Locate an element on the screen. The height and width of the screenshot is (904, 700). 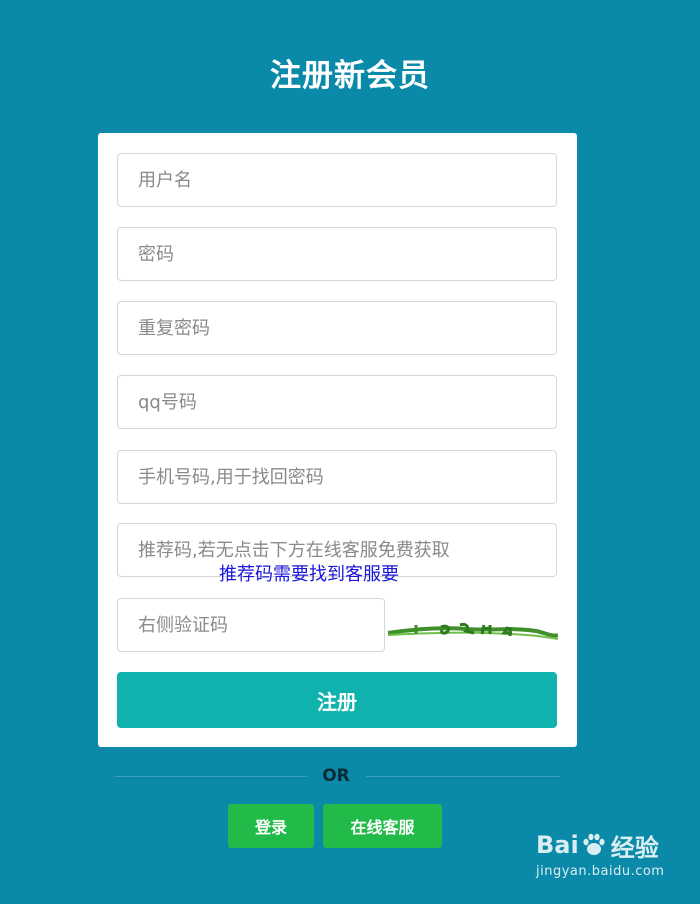
repeat-password-input is located at coordinates (337, 328).